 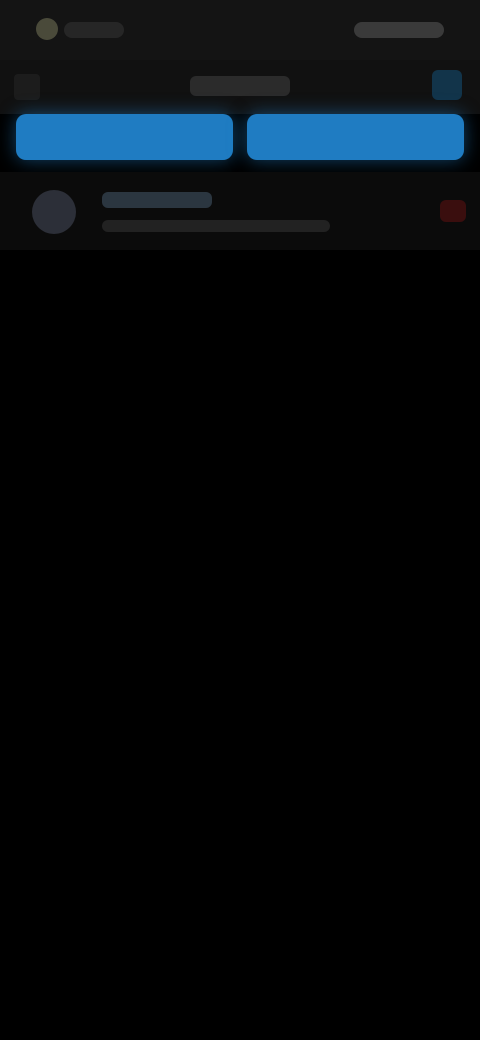 I want to click on page-title, so click(x=240, y=86).